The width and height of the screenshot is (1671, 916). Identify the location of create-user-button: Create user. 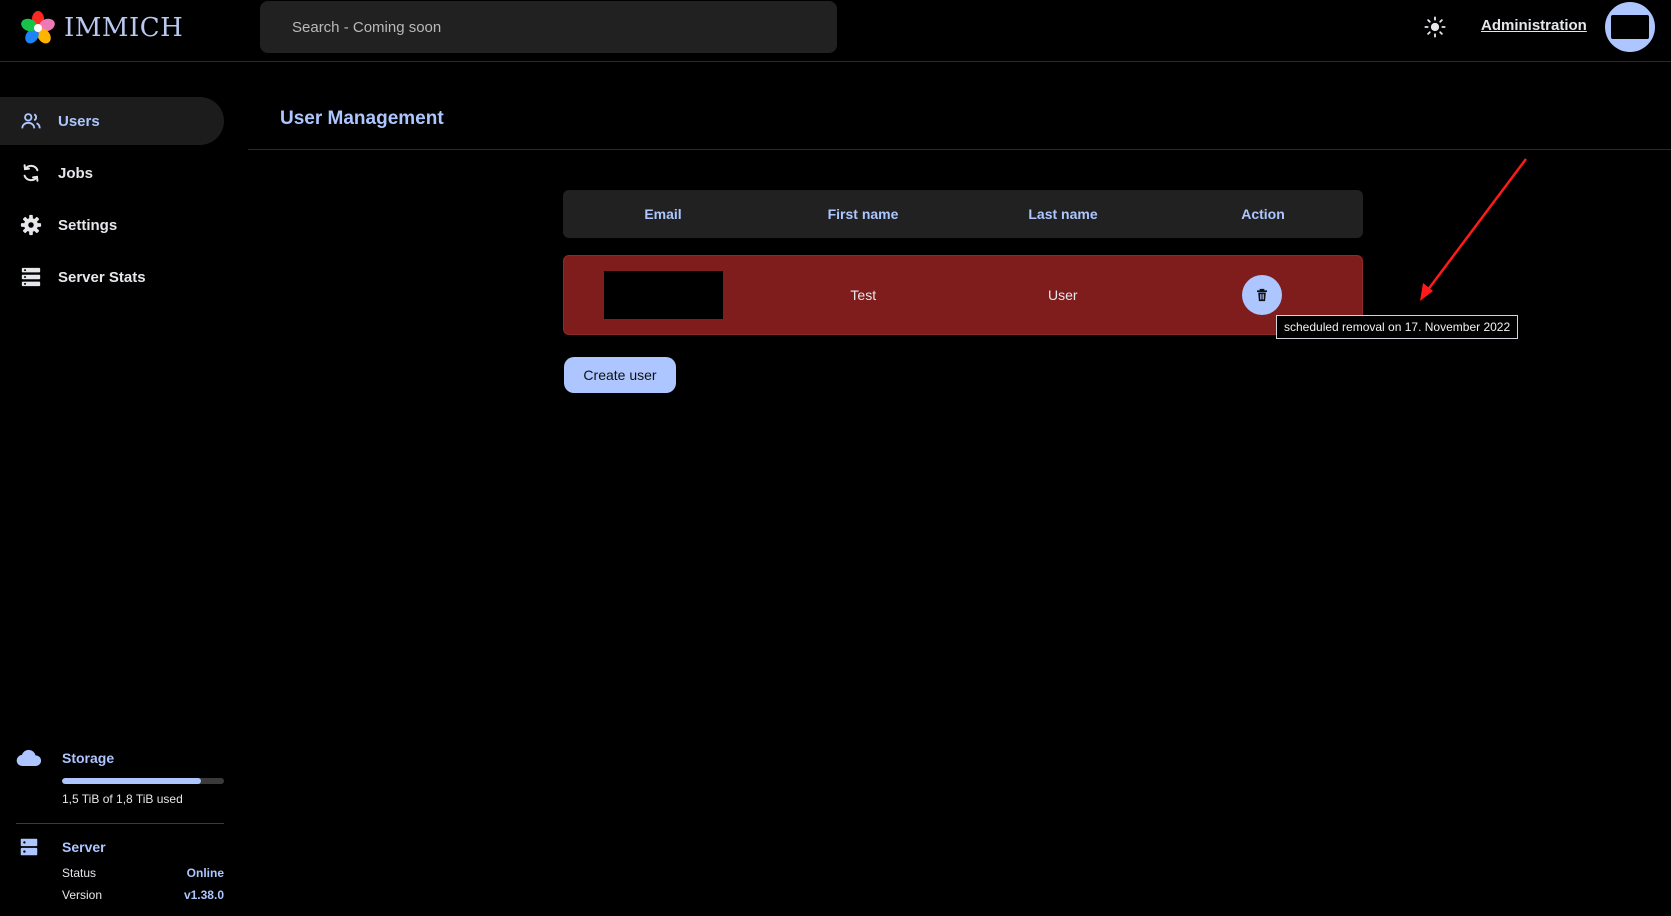
(620, 375).